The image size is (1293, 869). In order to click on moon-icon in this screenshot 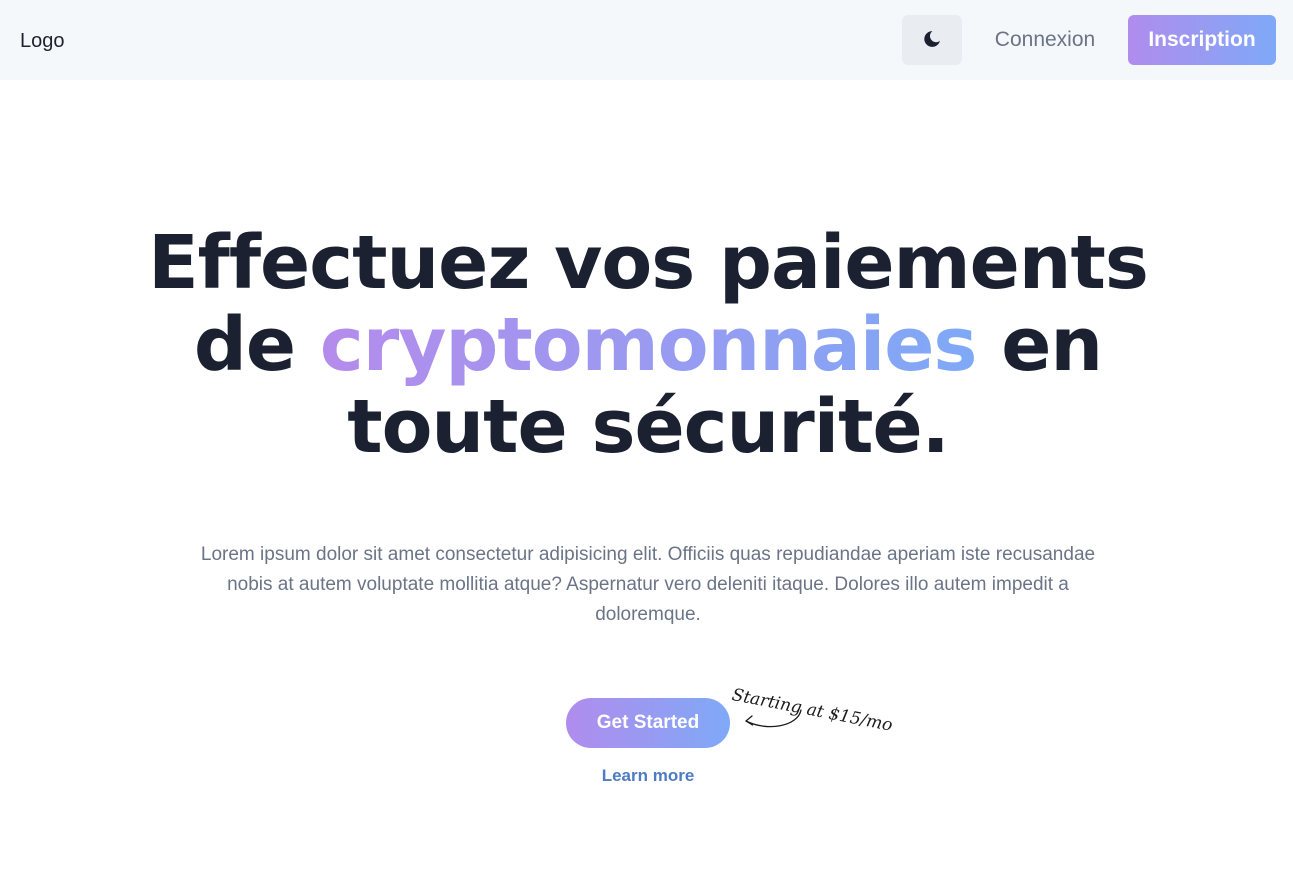, I will do `click(932, 40)`.